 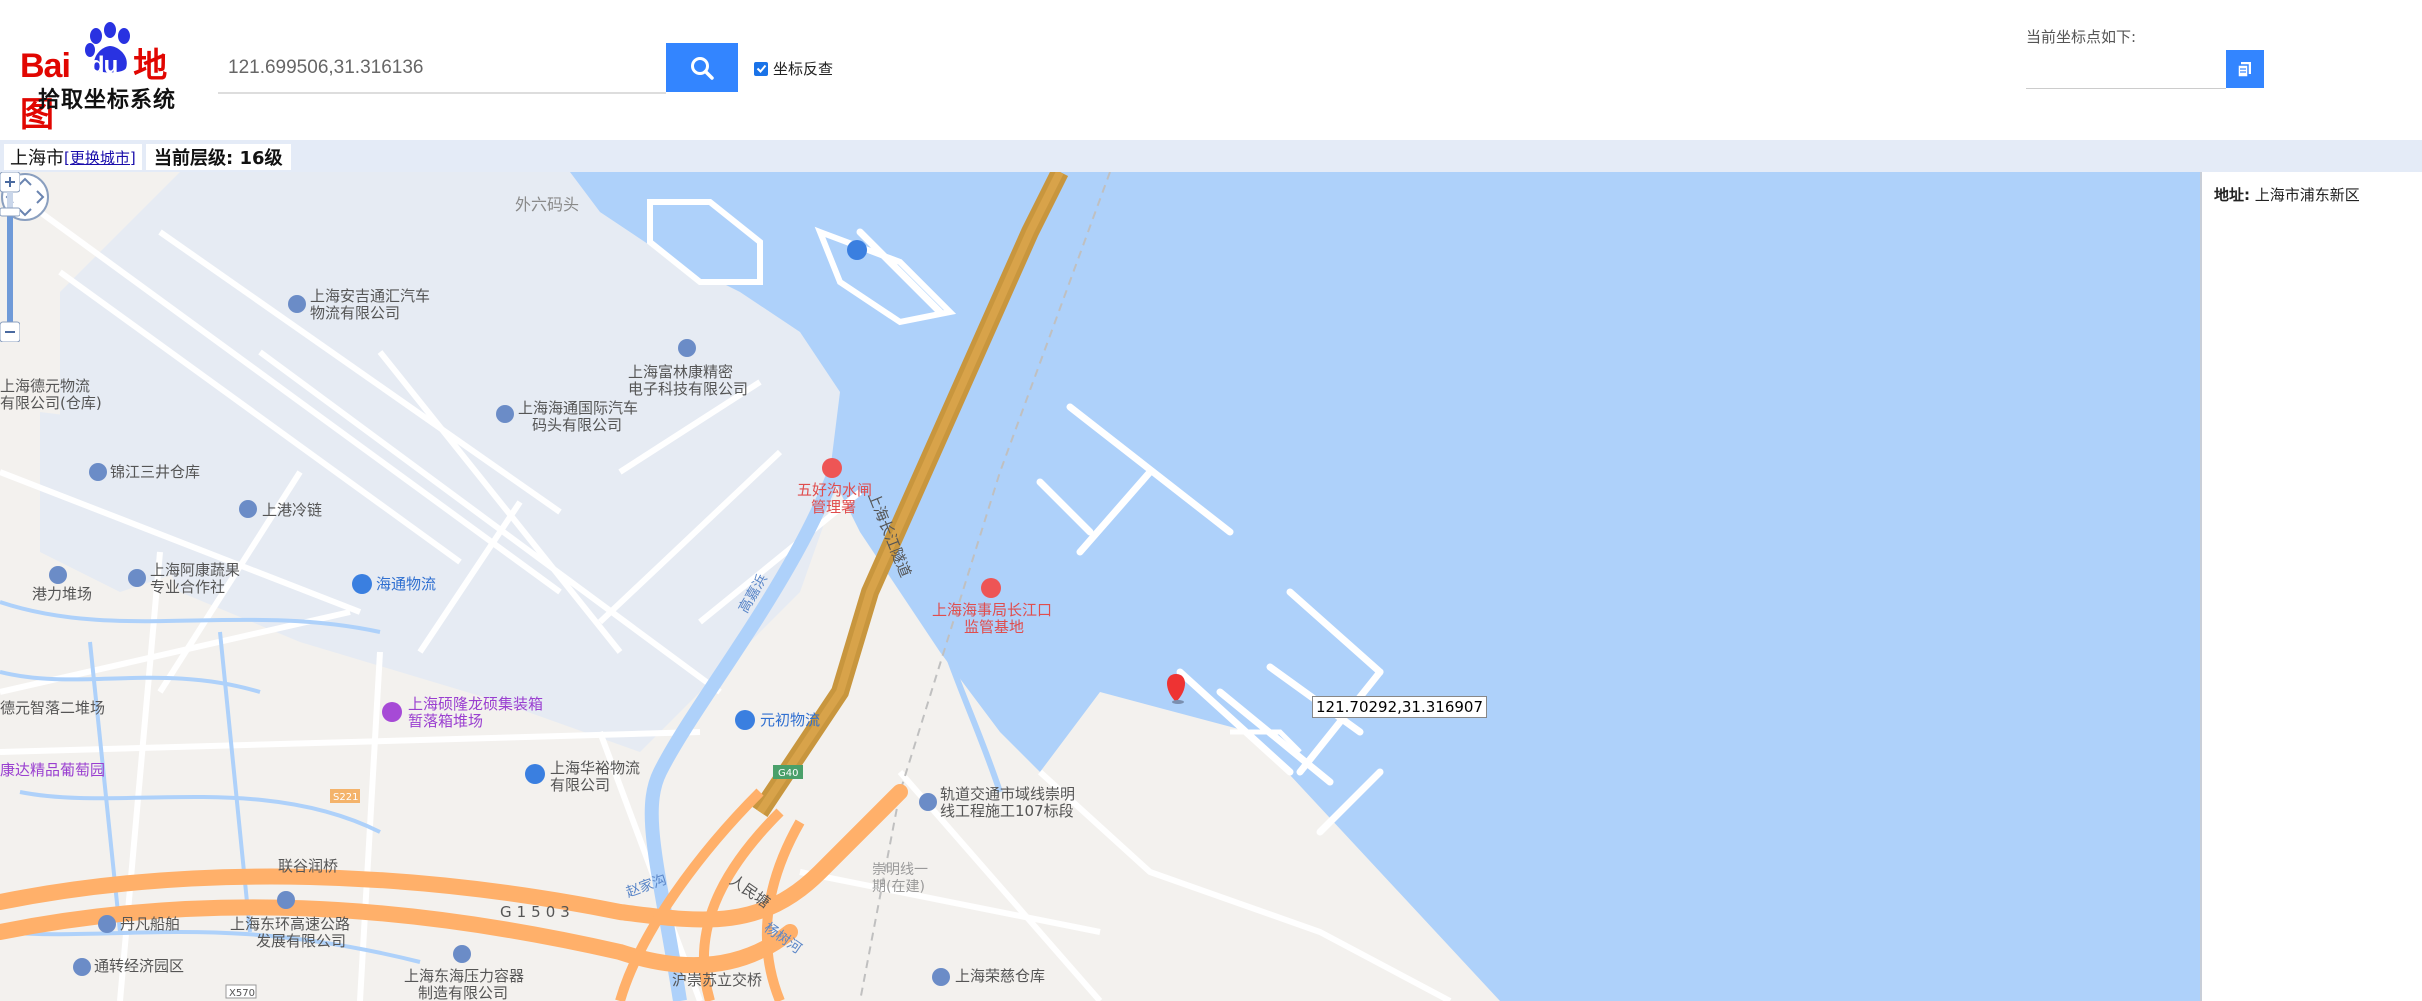 What do you see at coordinates (2081, 37) in the screenshot?
I see `current-coordinate-label: 当前坐标点如下:` at bounding box center [2081, 37].